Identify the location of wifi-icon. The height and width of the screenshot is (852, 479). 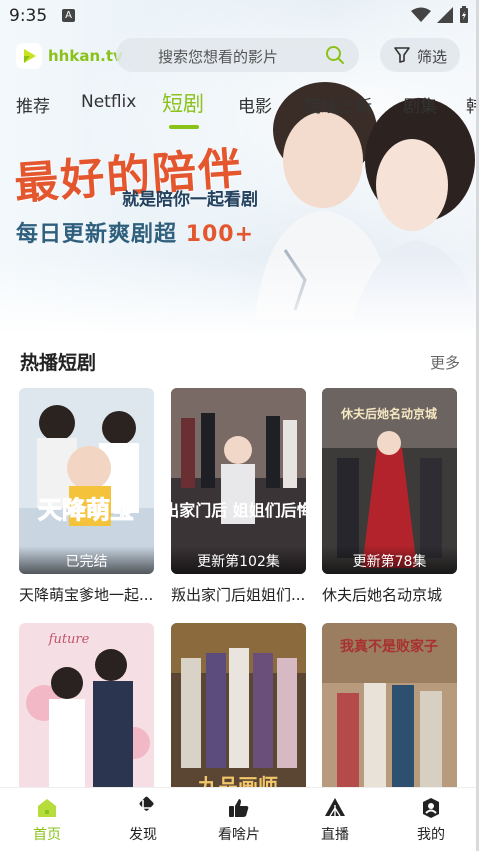
(421, 14).